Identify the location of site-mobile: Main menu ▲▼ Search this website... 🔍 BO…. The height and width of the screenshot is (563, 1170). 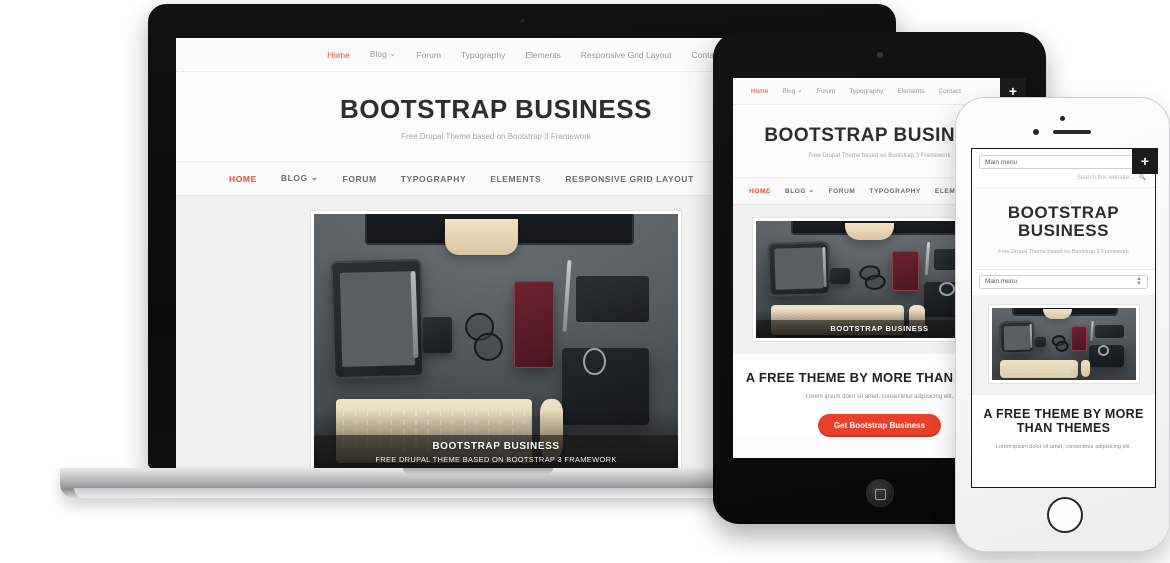
(1063, 318).